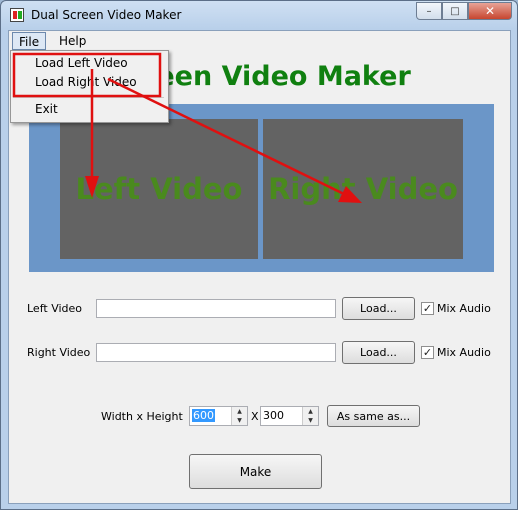 This screenshot has height=510, width=518. What do you see at coordinates (255, 471) in the screenshot?
I see `make-button: Make` at bounding box center [255, 471].